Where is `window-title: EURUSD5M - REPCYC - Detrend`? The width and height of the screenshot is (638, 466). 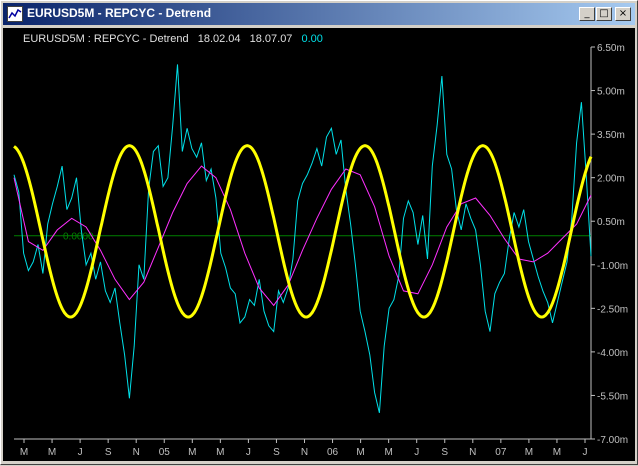
window-title: EURUSD5M - REPCYC - Detrend is located at coordinates (119, 13).